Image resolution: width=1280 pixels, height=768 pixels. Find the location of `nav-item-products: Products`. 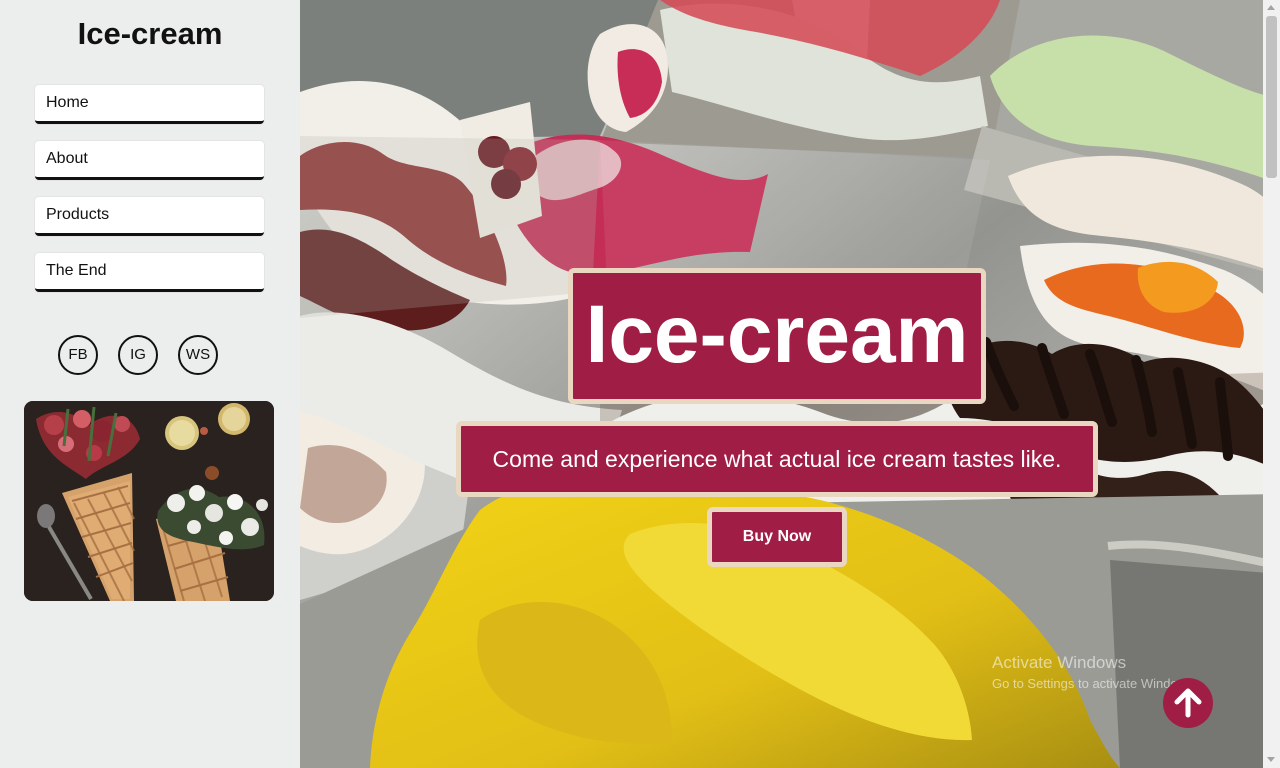

nav-item-products: Products is located at coordinates (149, 216).